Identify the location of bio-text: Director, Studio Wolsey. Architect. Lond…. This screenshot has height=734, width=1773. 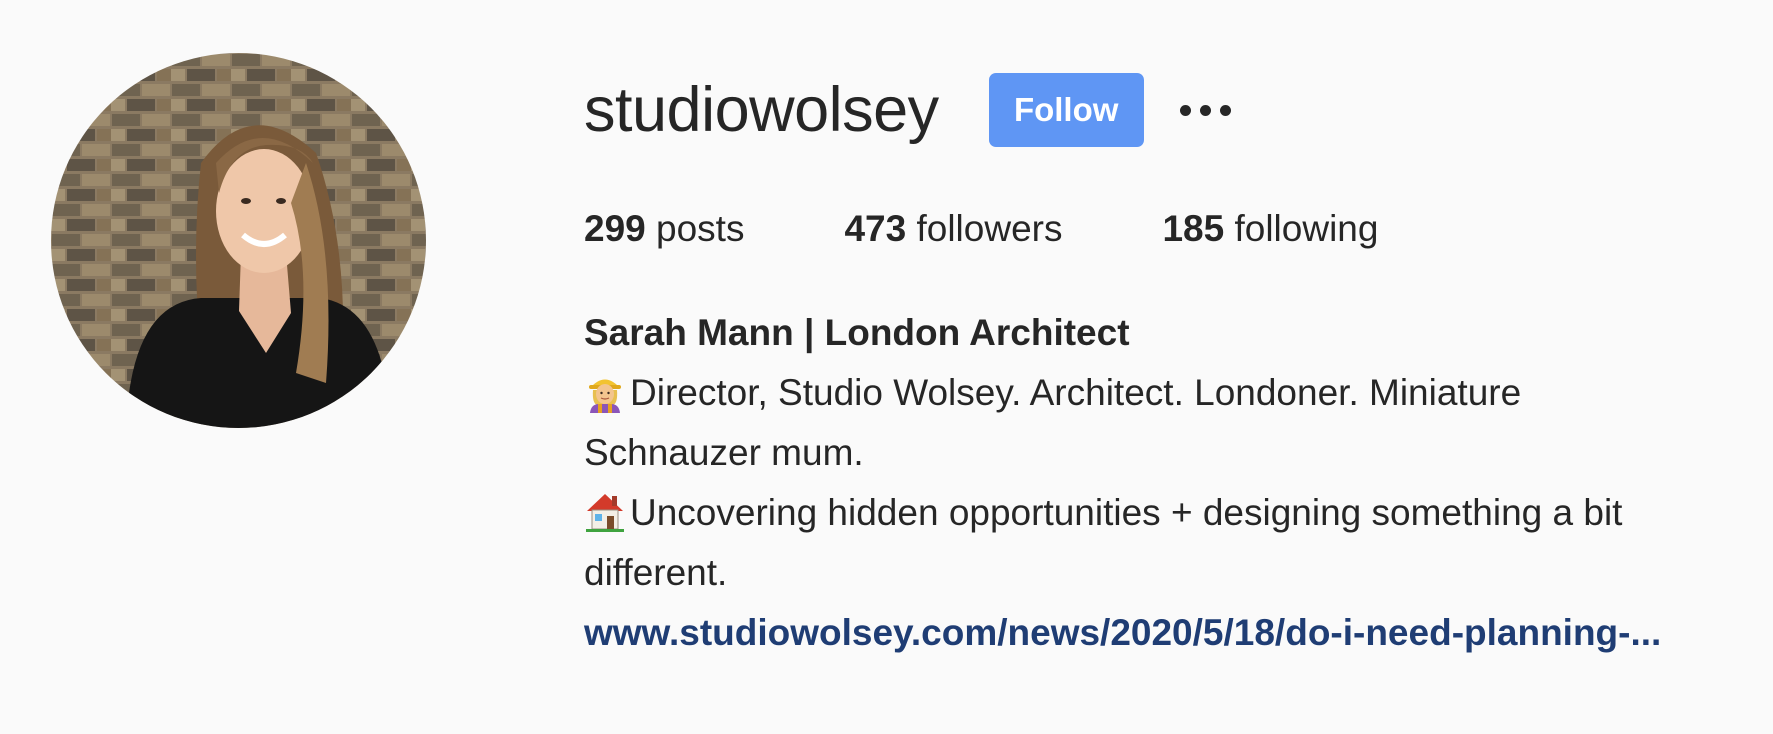
(1076, 392).